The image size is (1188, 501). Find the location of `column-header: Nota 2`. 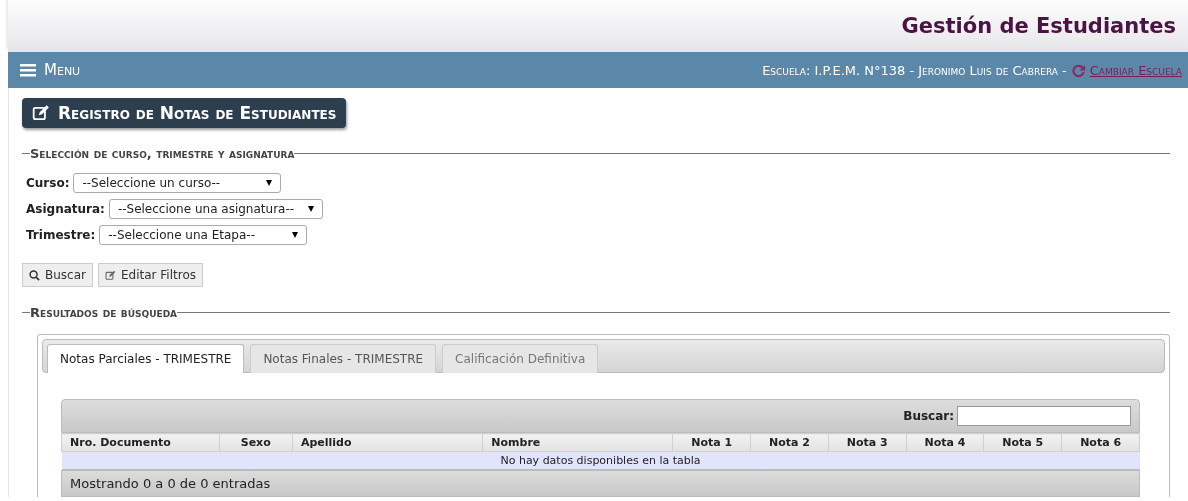

column-header: Nota 2 is located at coordinates (789, 442).